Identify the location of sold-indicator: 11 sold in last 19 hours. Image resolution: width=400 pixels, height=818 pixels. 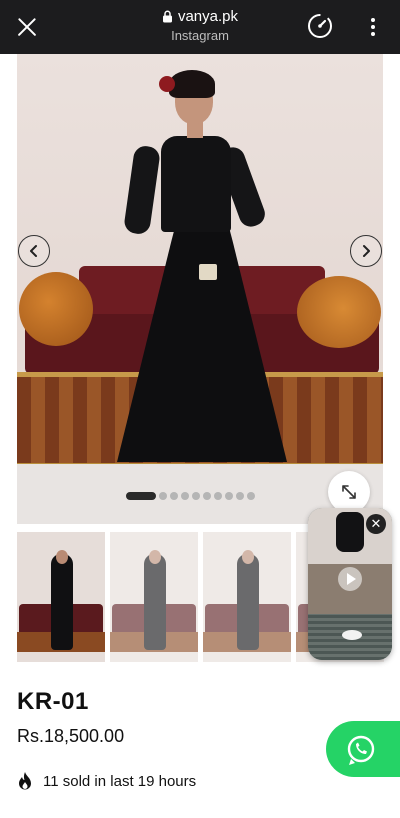
(106, 781).